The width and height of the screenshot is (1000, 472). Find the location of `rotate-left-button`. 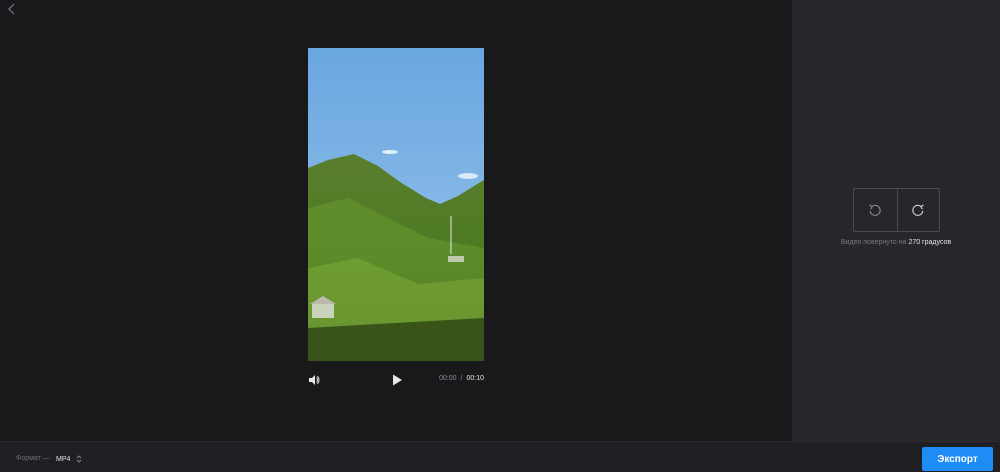

rotate-left-button is located at coordinates (875, 210).